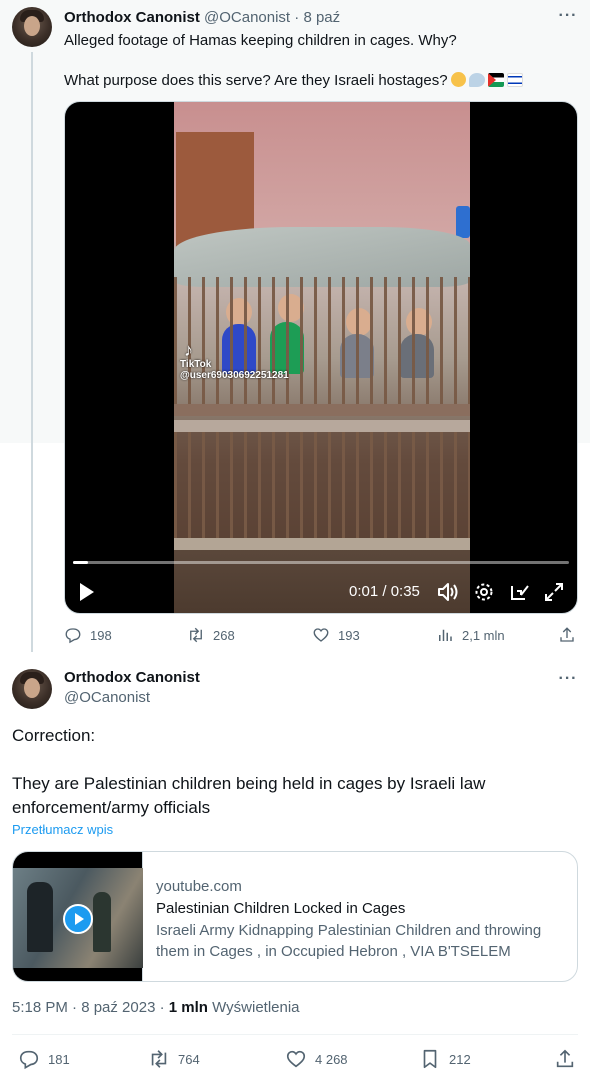  Describe the element at coordinates (458, 79) in the screenshot. I see `thinking-face-icon` at that location.